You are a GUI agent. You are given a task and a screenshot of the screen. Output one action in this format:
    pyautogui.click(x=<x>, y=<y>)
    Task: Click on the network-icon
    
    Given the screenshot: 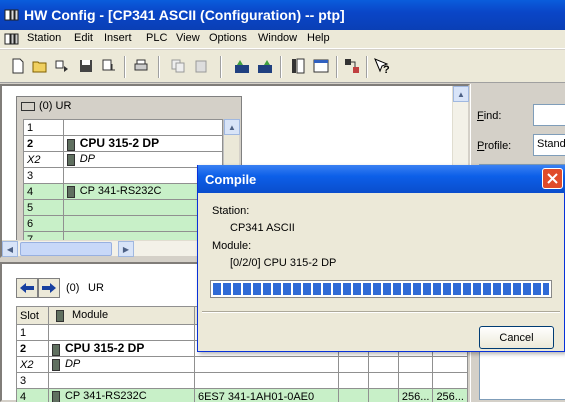 What is the action you would take?
    pyautogui.click(x=265, y=66)
    